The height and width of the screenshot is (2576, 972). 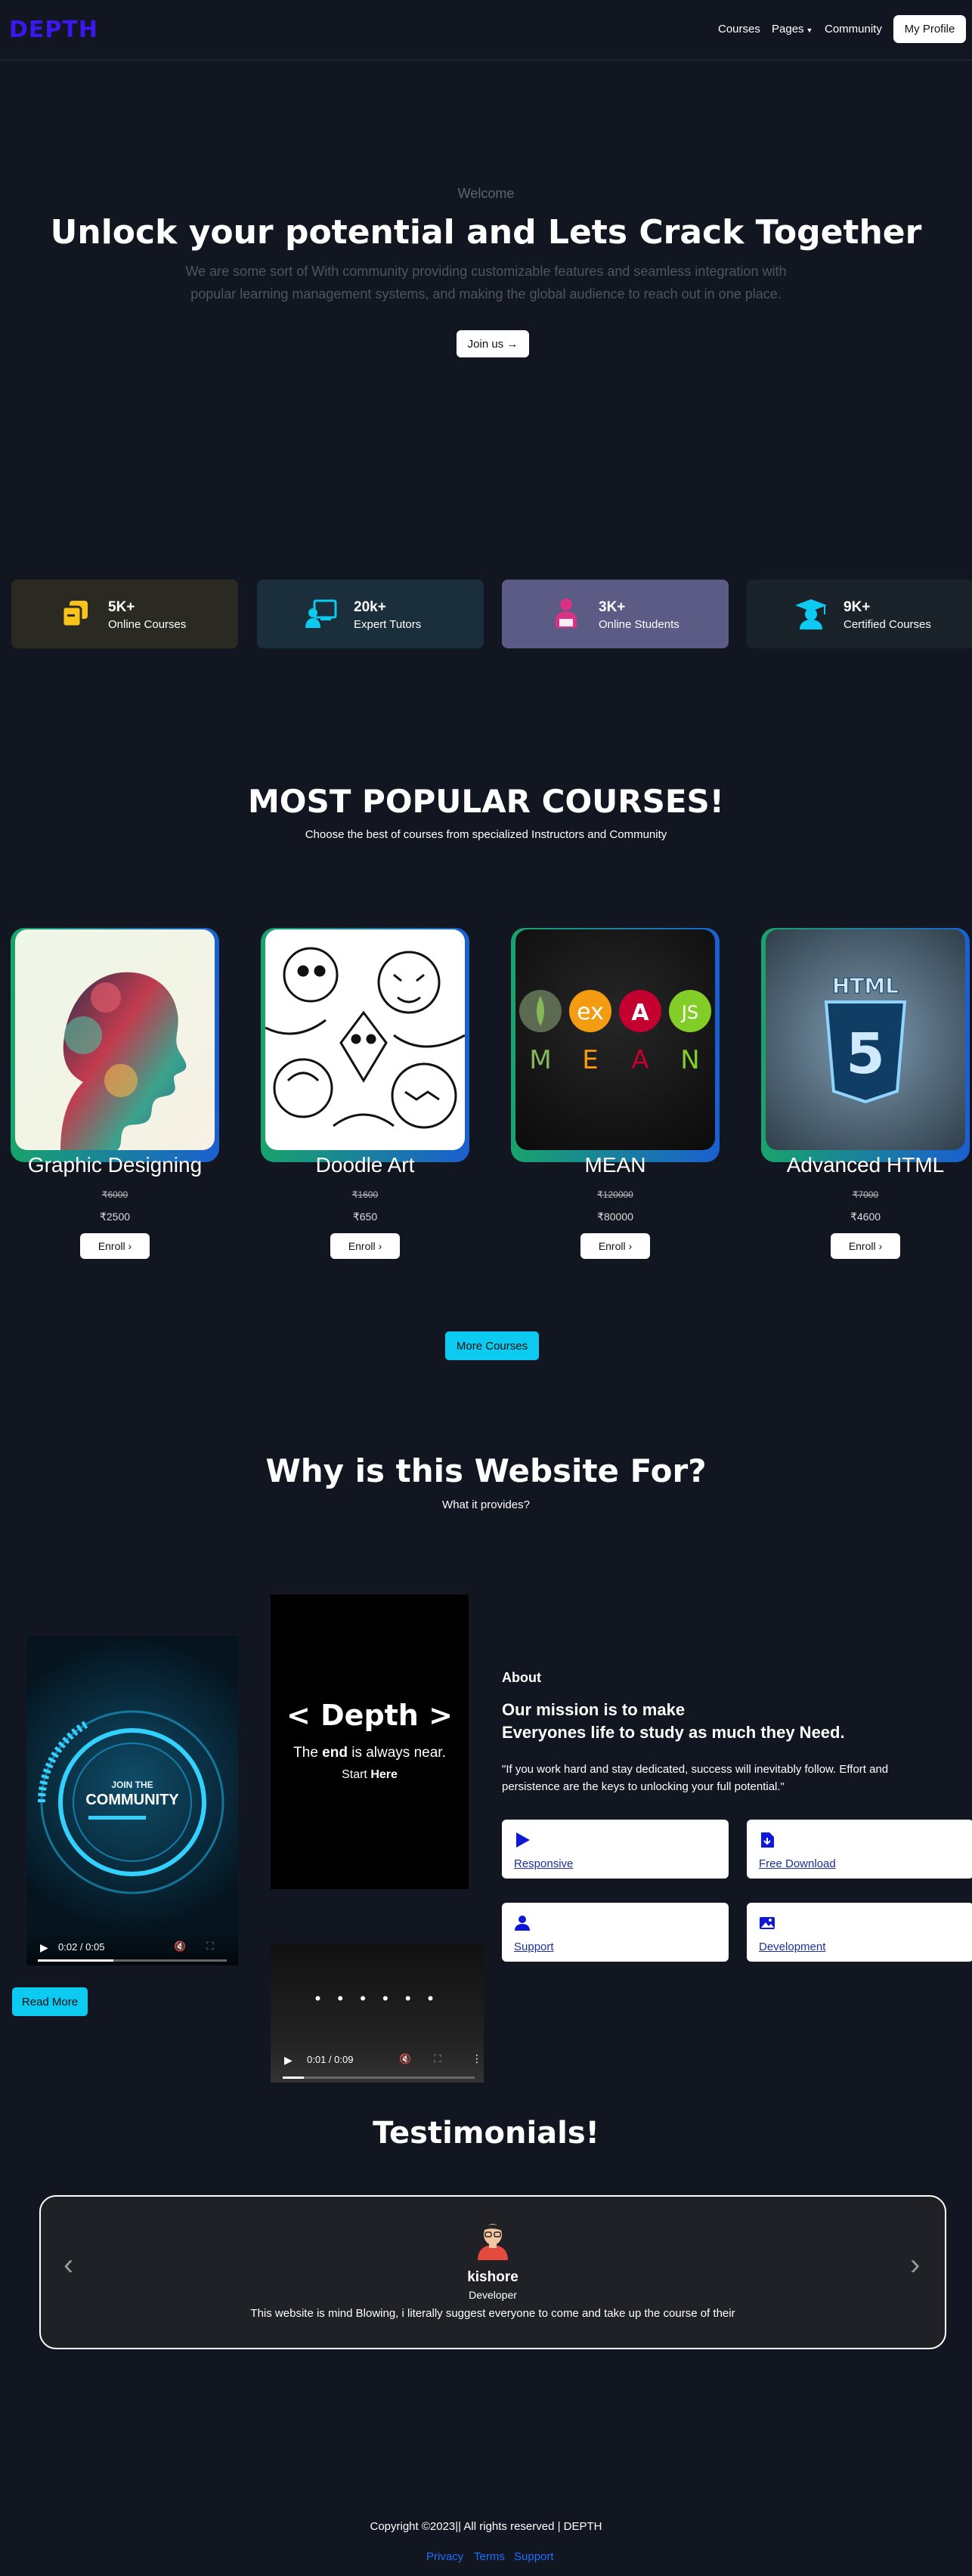 What do you see at coordinates (615, 1032) in the screenshot?
I see `mean-stack-logos: ex A JS M E A N` at bounding box center [615, 1032].